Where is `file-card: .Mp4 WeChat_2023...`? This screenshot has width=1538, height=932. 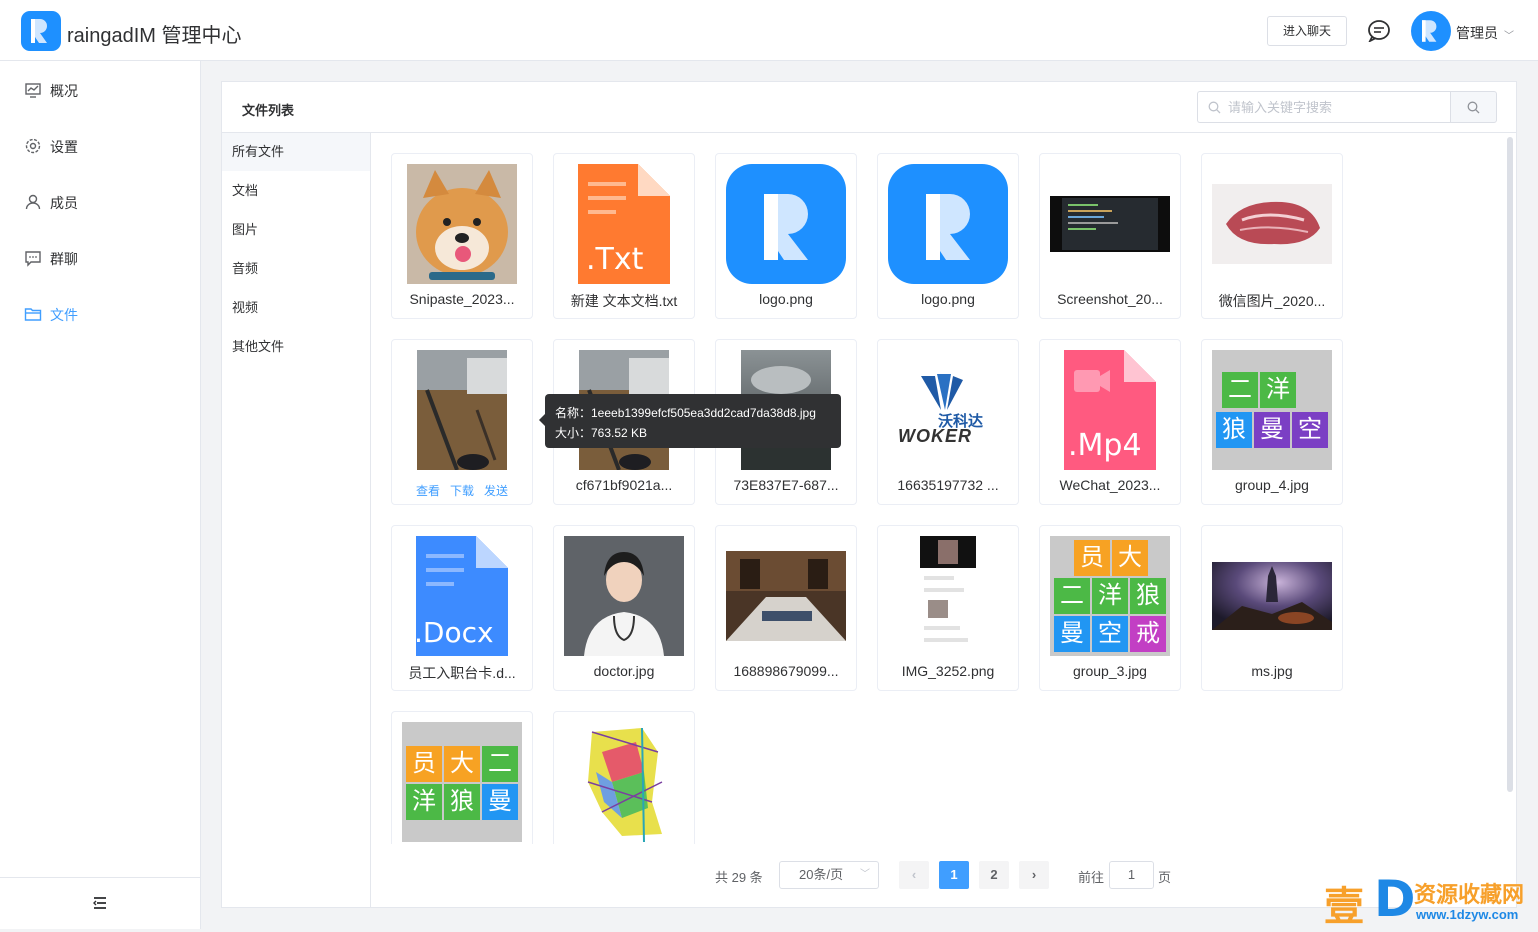
file-card: .Mp4 WeChat_2023... is located at coordinates (1110, 422).